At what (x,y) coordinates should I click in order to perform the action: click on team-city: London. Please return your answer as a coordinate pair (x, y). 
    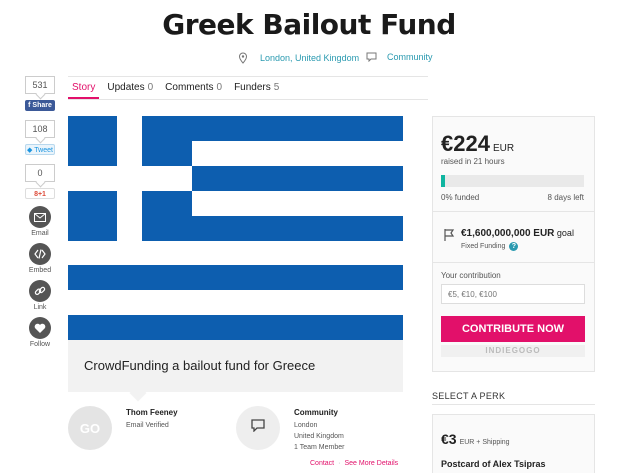
    Looking at the image, I should click on (306, 425).